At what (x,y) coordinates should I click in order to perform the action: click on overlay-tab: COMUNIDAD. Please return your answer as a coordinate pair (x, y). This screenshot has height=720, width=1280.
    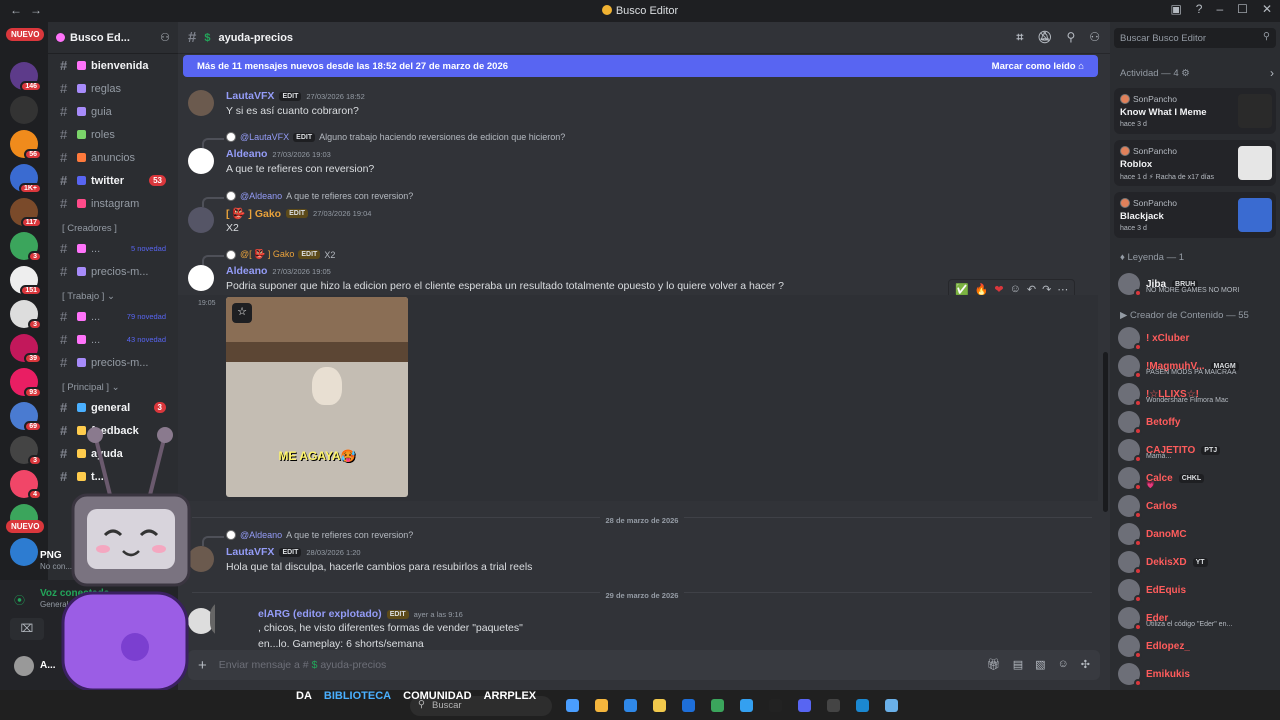
    Looking at the image, I should click on (437, 696).